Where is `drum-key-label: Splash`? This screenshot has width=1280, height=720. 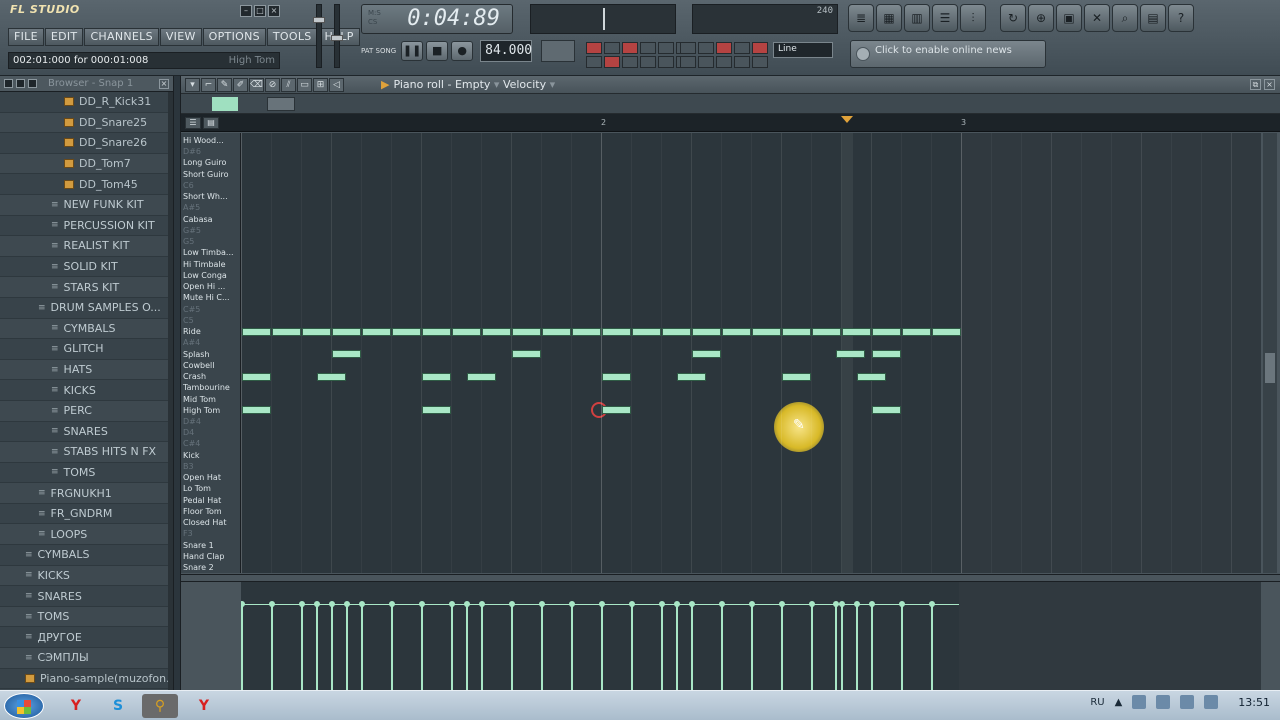
drum-key-label: Splash is located at coordinates (196, 354).